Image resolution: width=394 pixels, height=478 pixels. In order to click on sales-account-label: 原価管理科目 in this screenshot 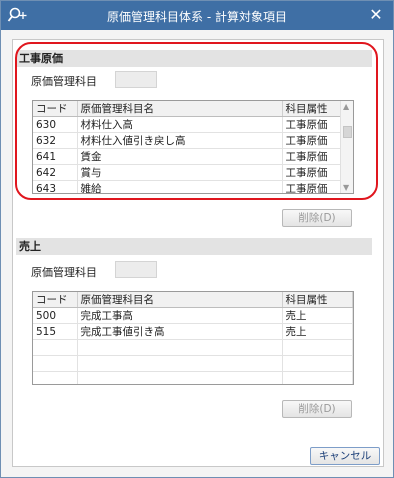, I will do `click(64, 272)`.